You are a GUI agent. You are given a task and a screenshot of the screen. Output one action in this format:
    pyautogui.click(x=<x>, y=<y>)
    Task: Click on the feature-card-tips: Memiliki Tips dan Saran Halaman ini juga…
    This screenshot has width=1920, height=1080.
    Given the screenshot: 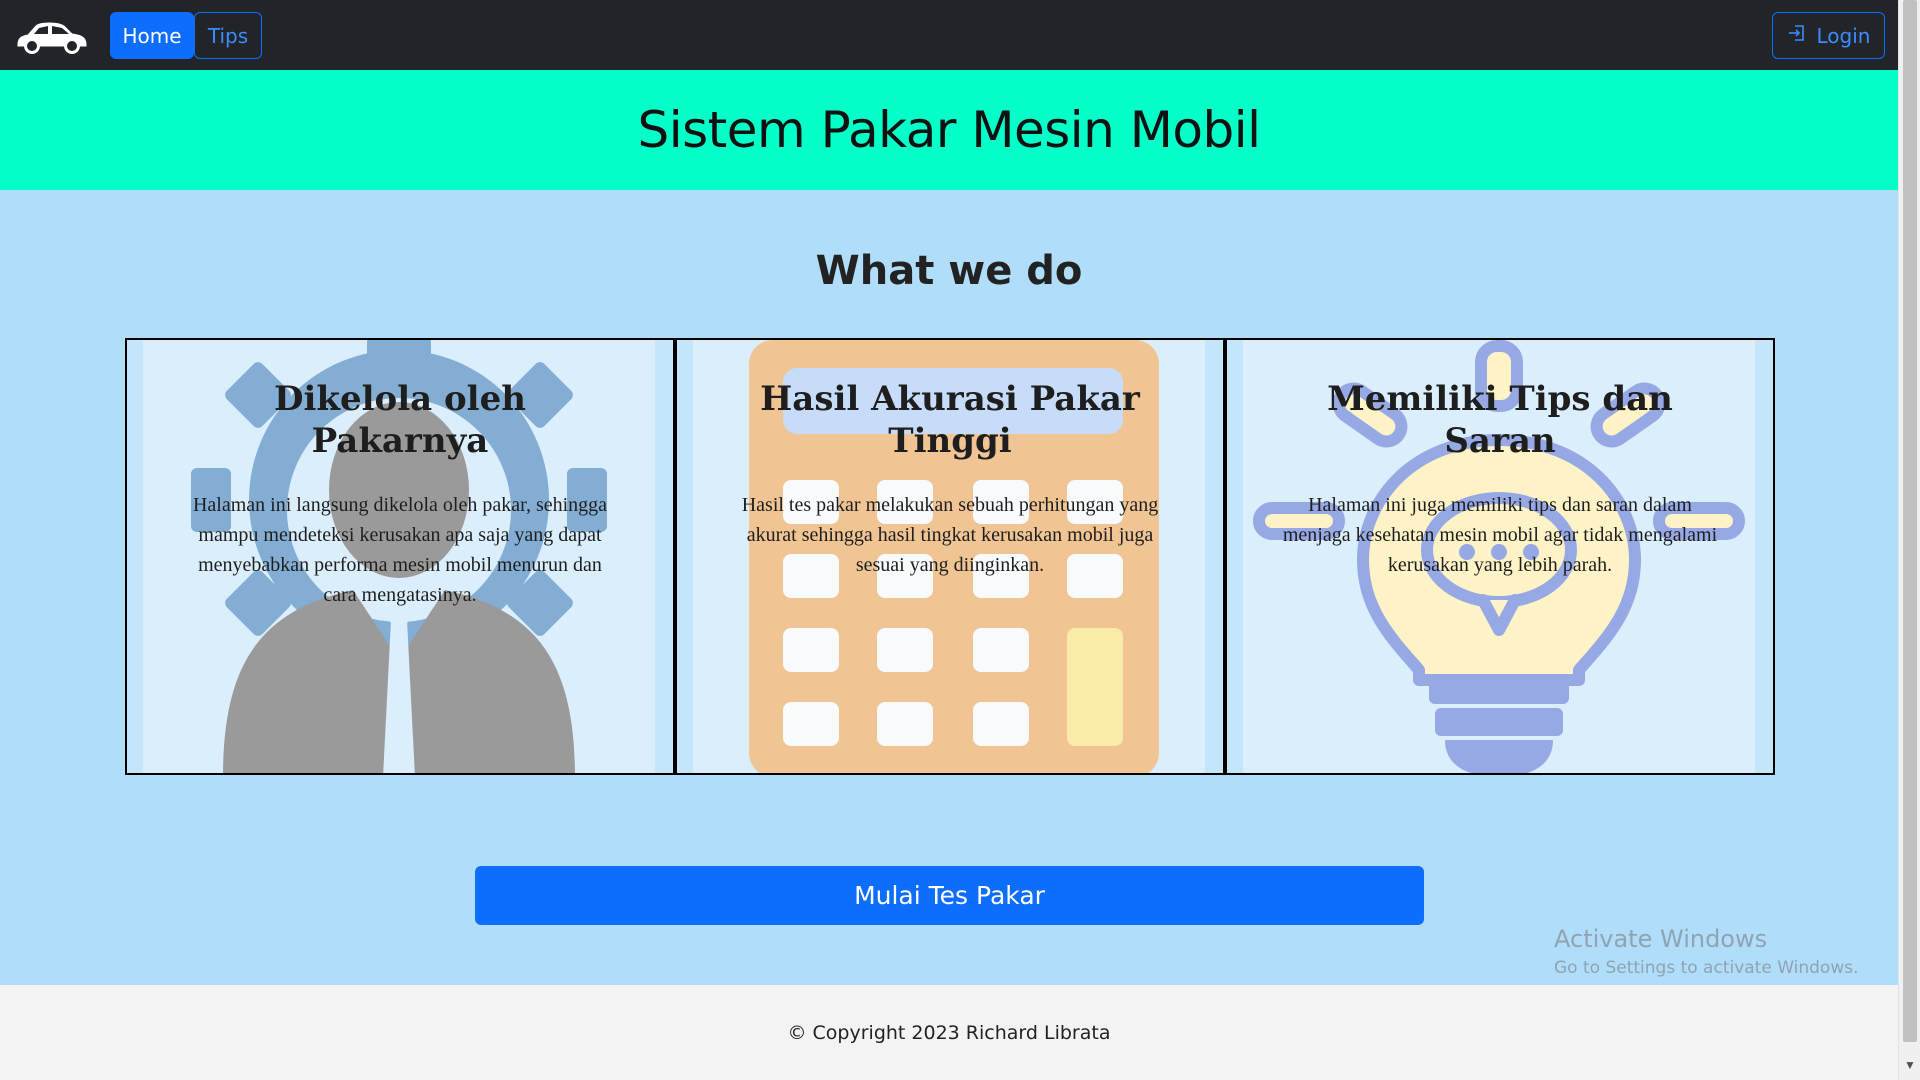 What is the action you would take?
    pyautogui.click(x=1500, y=556)
    